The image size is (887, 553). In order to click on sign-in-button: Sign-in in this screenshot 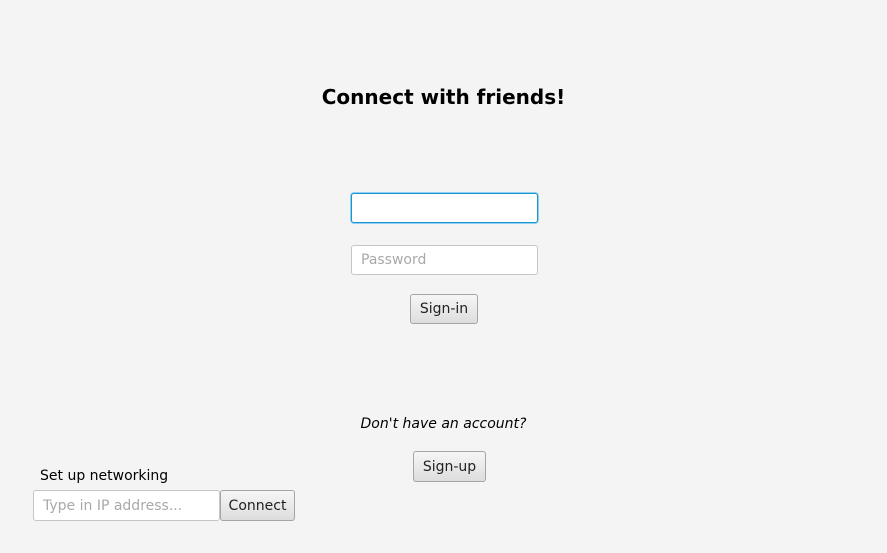, I will do `click(444, 309)`.